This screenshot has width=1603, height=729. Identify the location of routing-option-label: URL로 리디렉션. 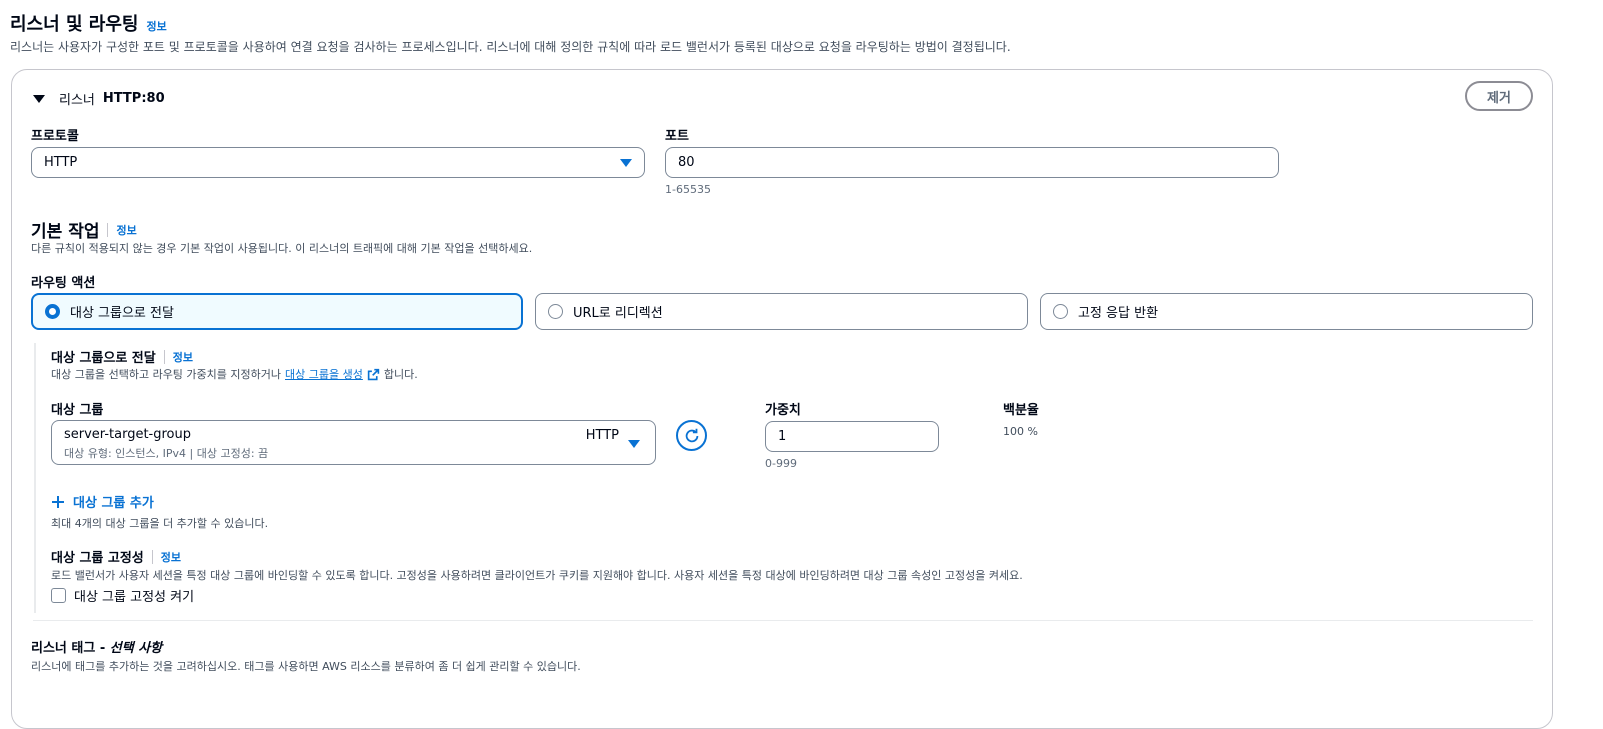
(618, 313).